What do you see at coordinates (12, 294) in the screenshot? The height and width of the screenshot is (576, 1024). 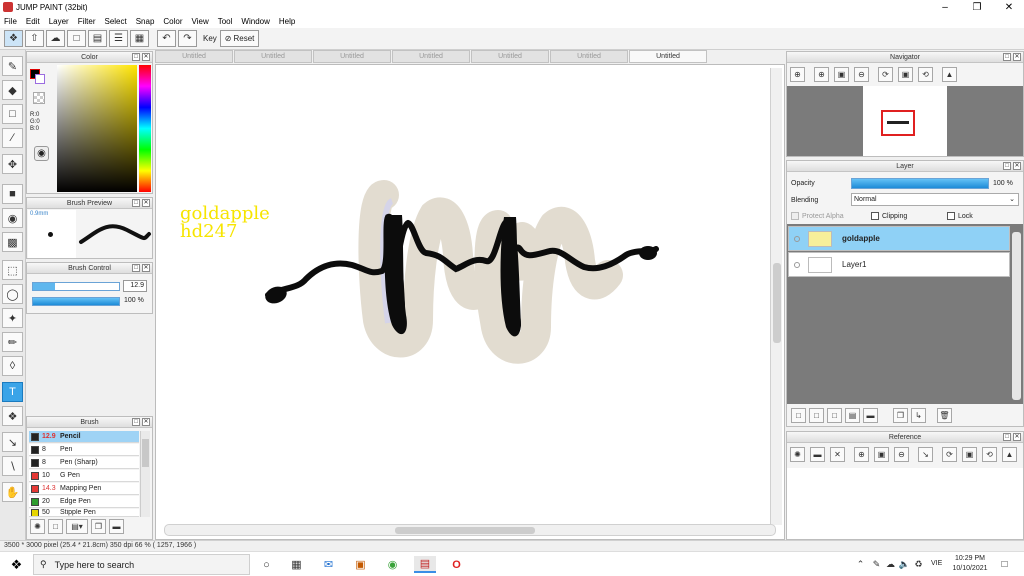 I see `lasso-icon: ◯` at bounding box center [12, 294].